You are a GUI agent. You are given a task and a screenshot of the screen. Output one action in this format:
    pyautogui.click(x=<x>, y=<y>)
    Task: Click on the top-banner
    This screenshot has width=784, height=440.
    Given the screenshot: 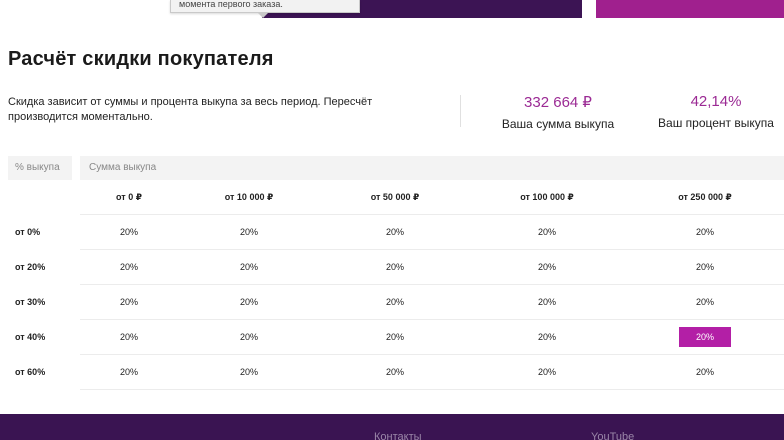 What is the action you would take?
    pyautogui.click(x=392, y=9)
    